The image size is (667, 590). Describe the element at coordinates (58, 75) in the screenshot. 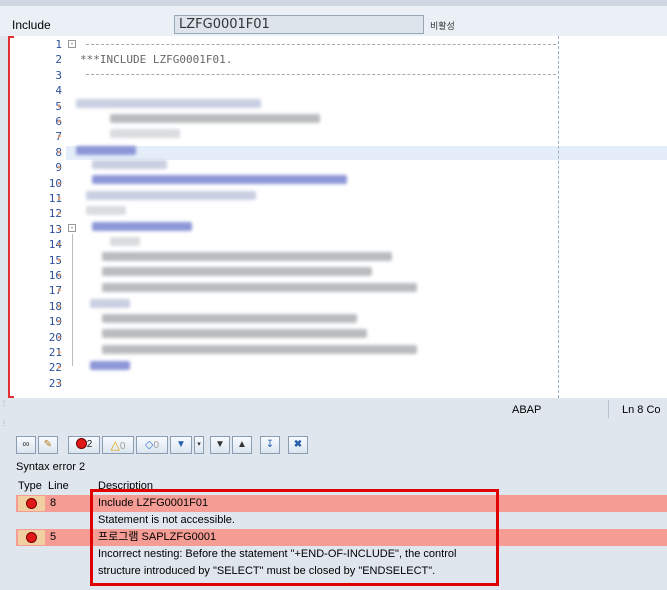

I see `line-number: 3` at that location.